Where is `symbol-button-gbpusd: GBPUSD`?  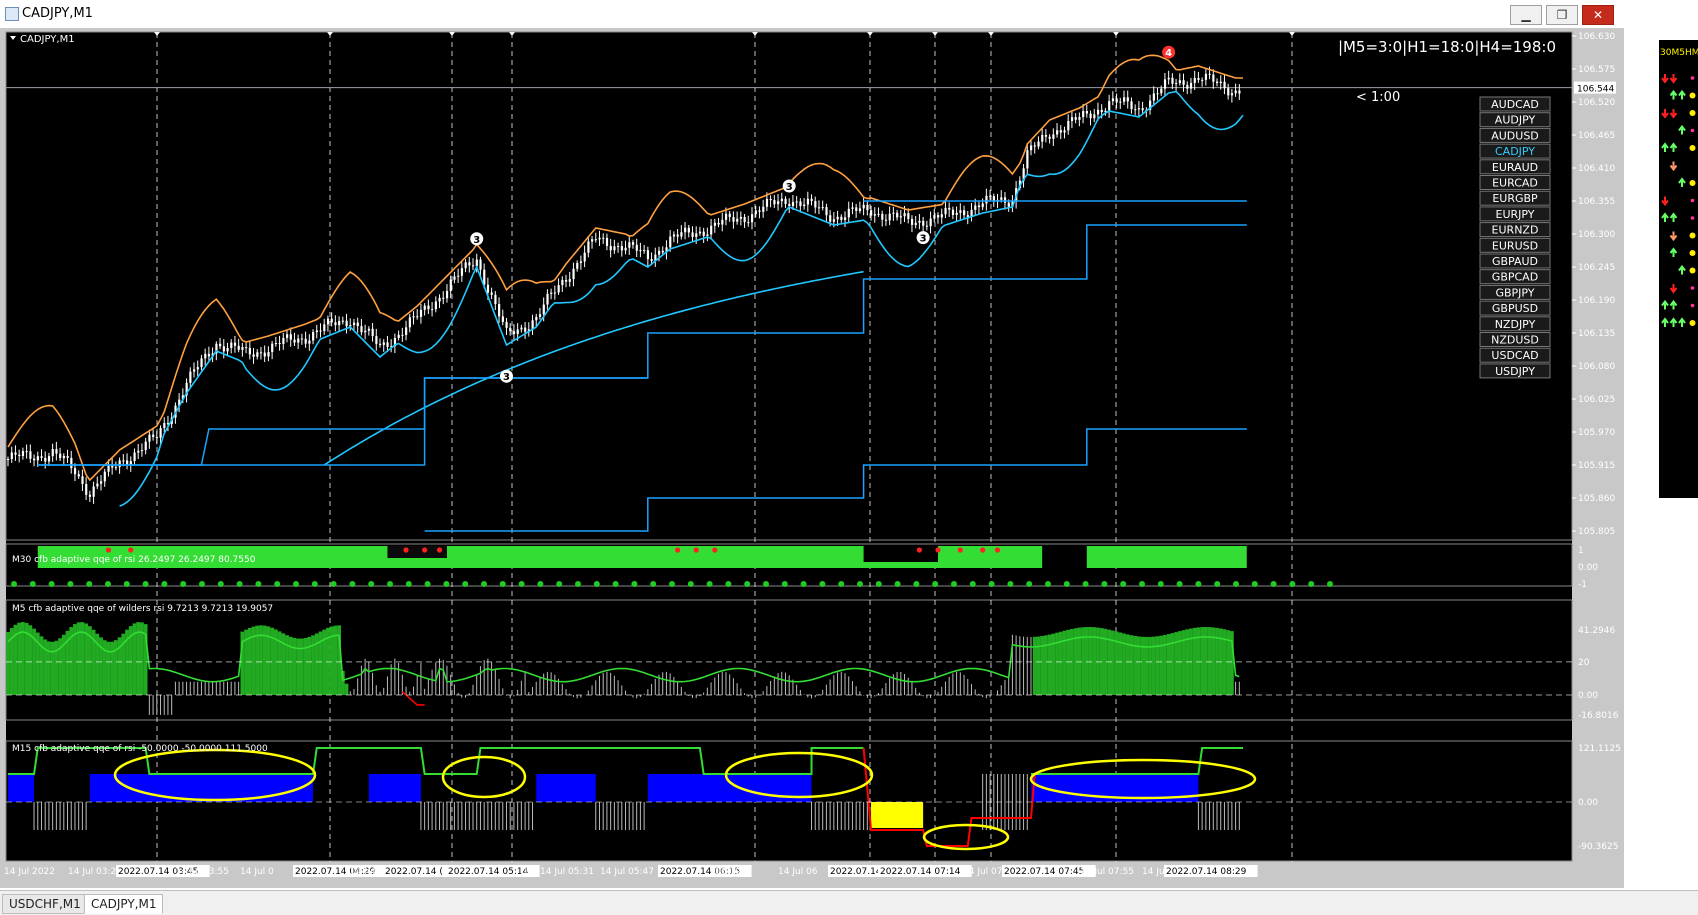
symbol-button-gbpusd: GBPUSD is located at coordinates (1515, 308).